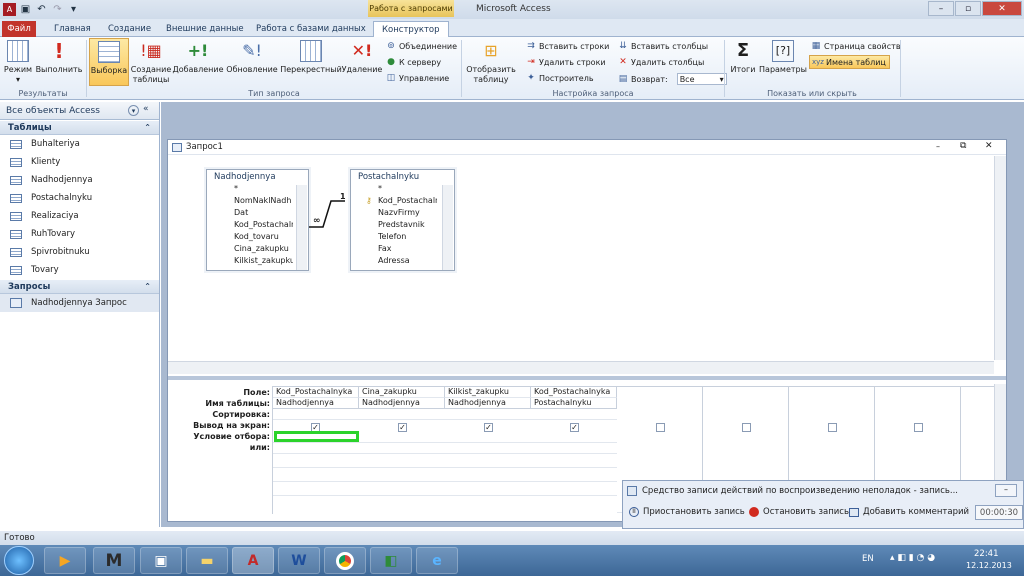 This screenshot has height=576, width=1024. I want to click on parameters-button: [?] Параметры, so click(783, 57).